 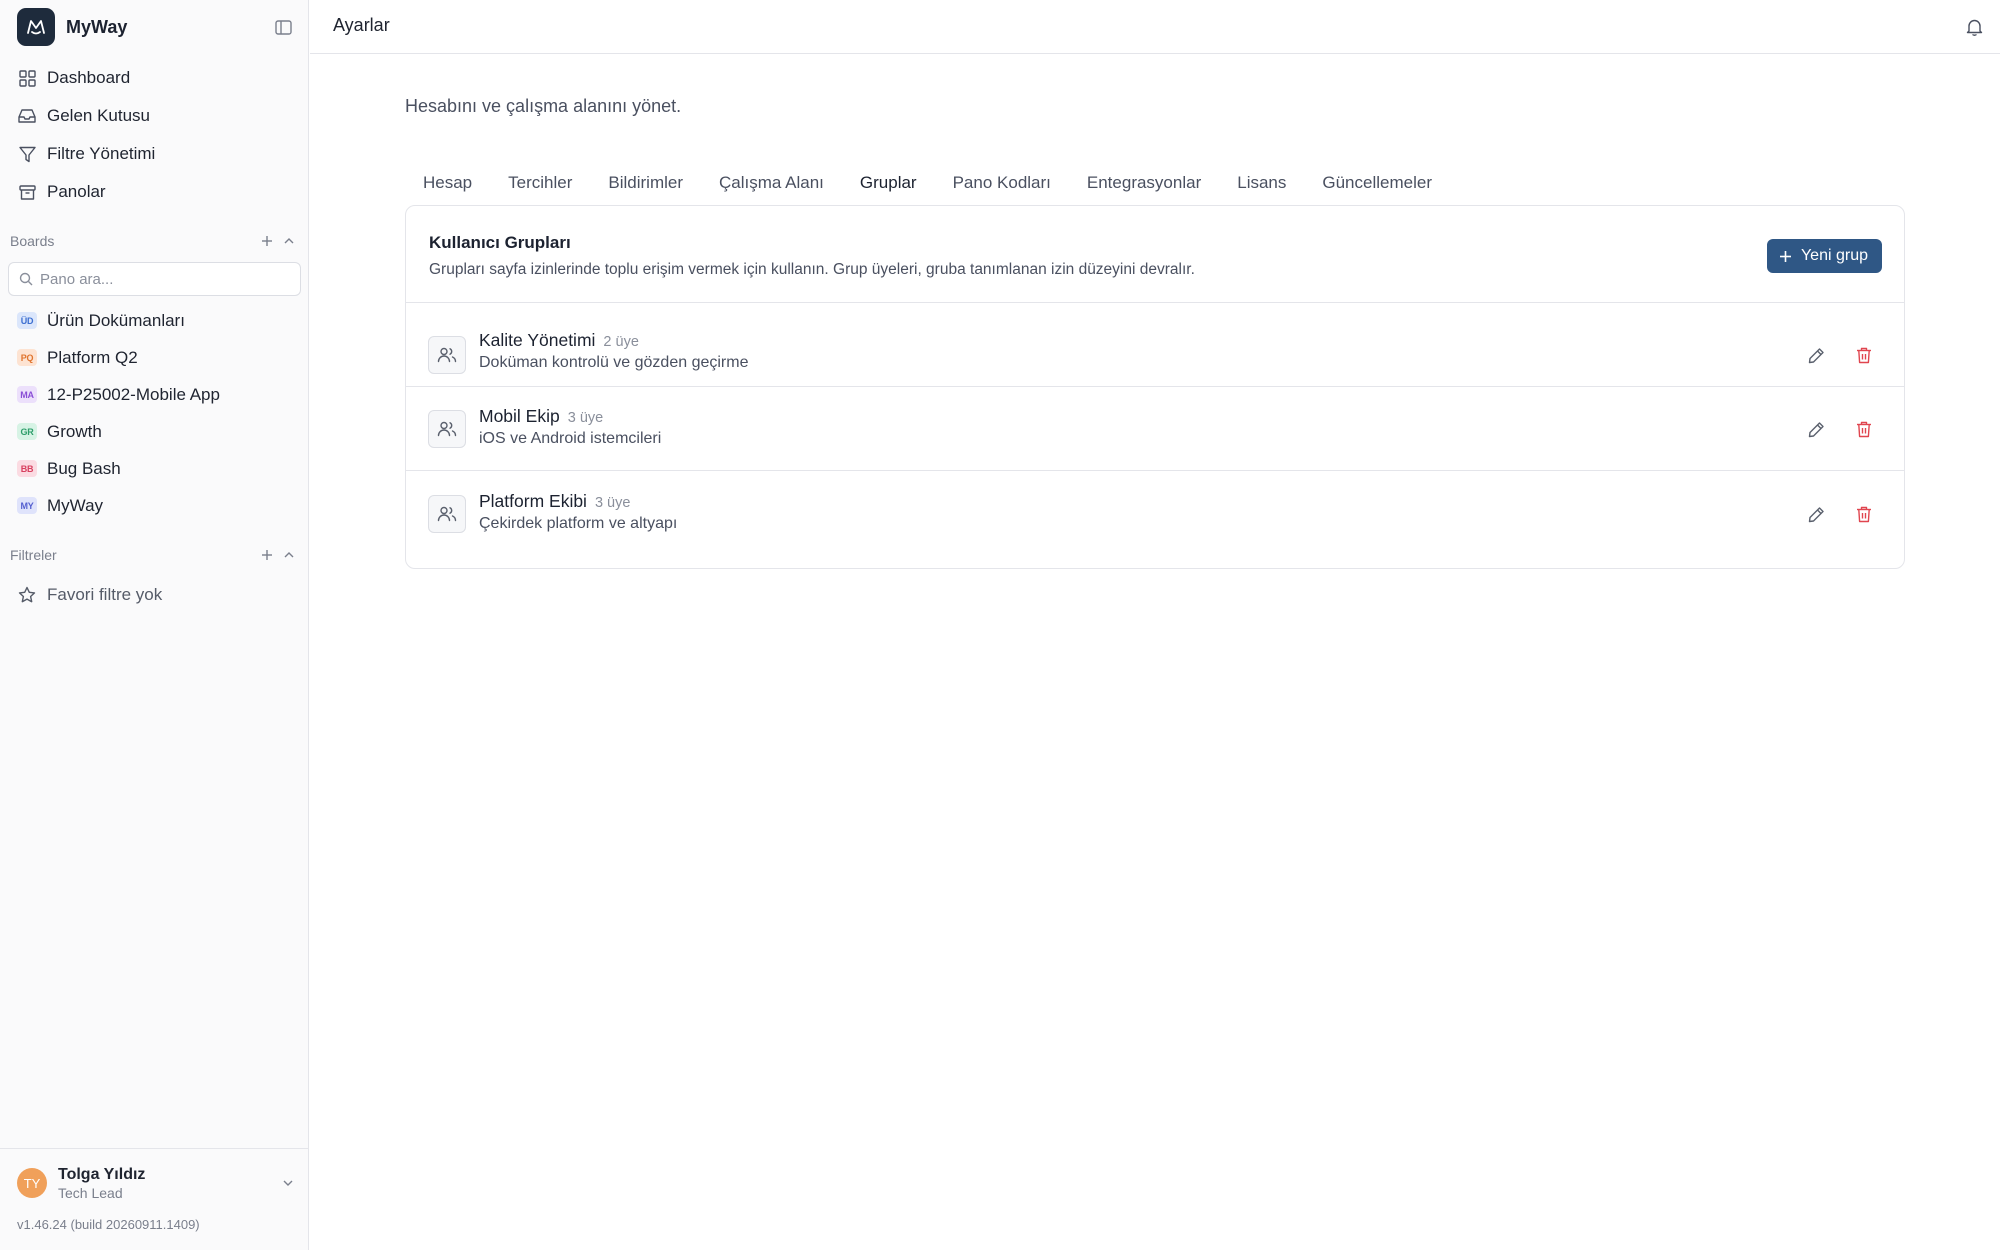 What do you see at coordinates (155, 595) in the screenshot?
I see `favorite-filters-empty: Favori filtre yok` at bounding box center [155, 595].